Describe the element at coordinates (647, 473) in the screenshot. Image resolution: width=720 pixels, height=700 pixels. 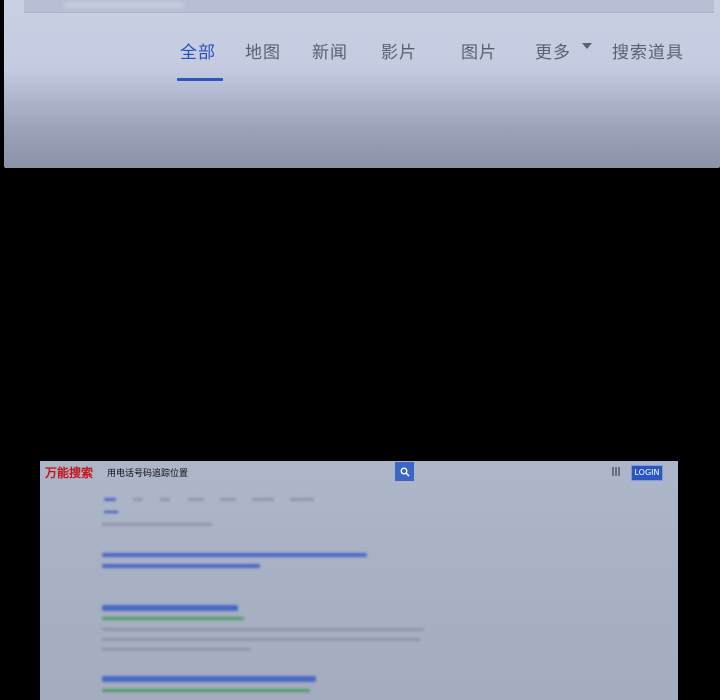
I see `login-button: LOGIN` at that location.